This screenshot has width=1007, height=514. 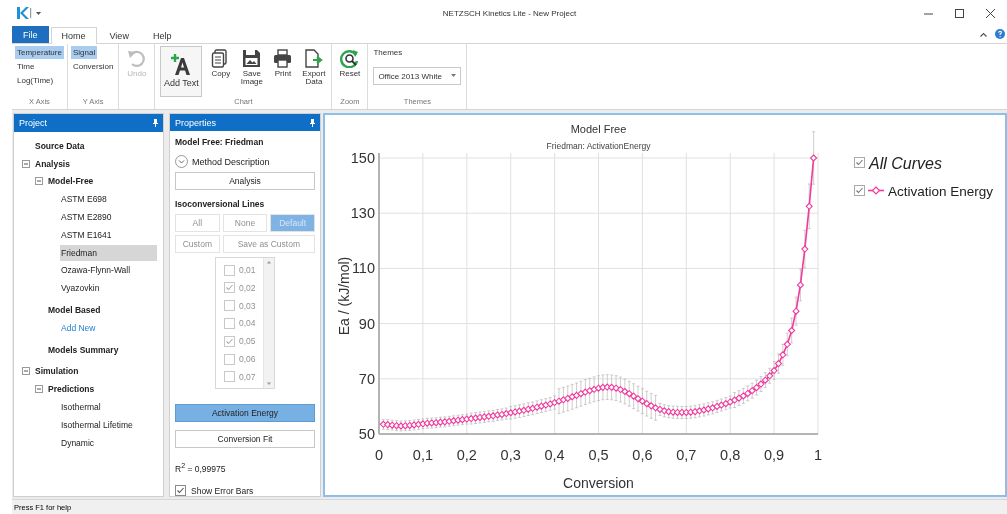 I want to click on ribbon-button: Print, so click(x=283, y=71).